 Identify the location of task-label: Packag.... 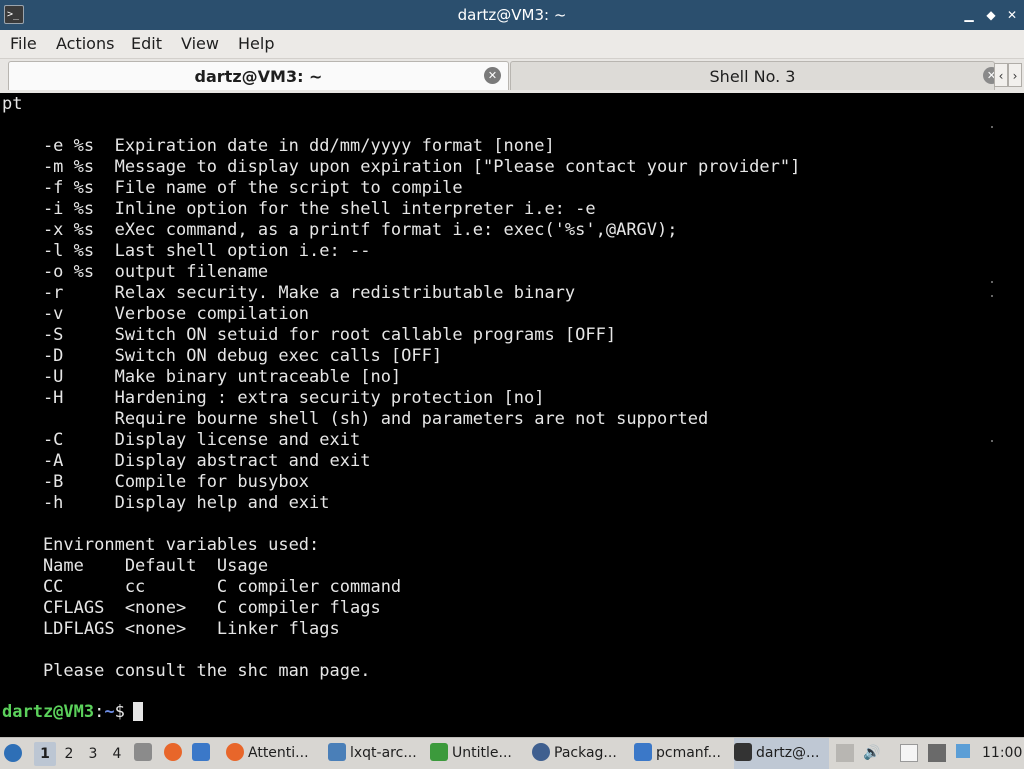
(585, 753).